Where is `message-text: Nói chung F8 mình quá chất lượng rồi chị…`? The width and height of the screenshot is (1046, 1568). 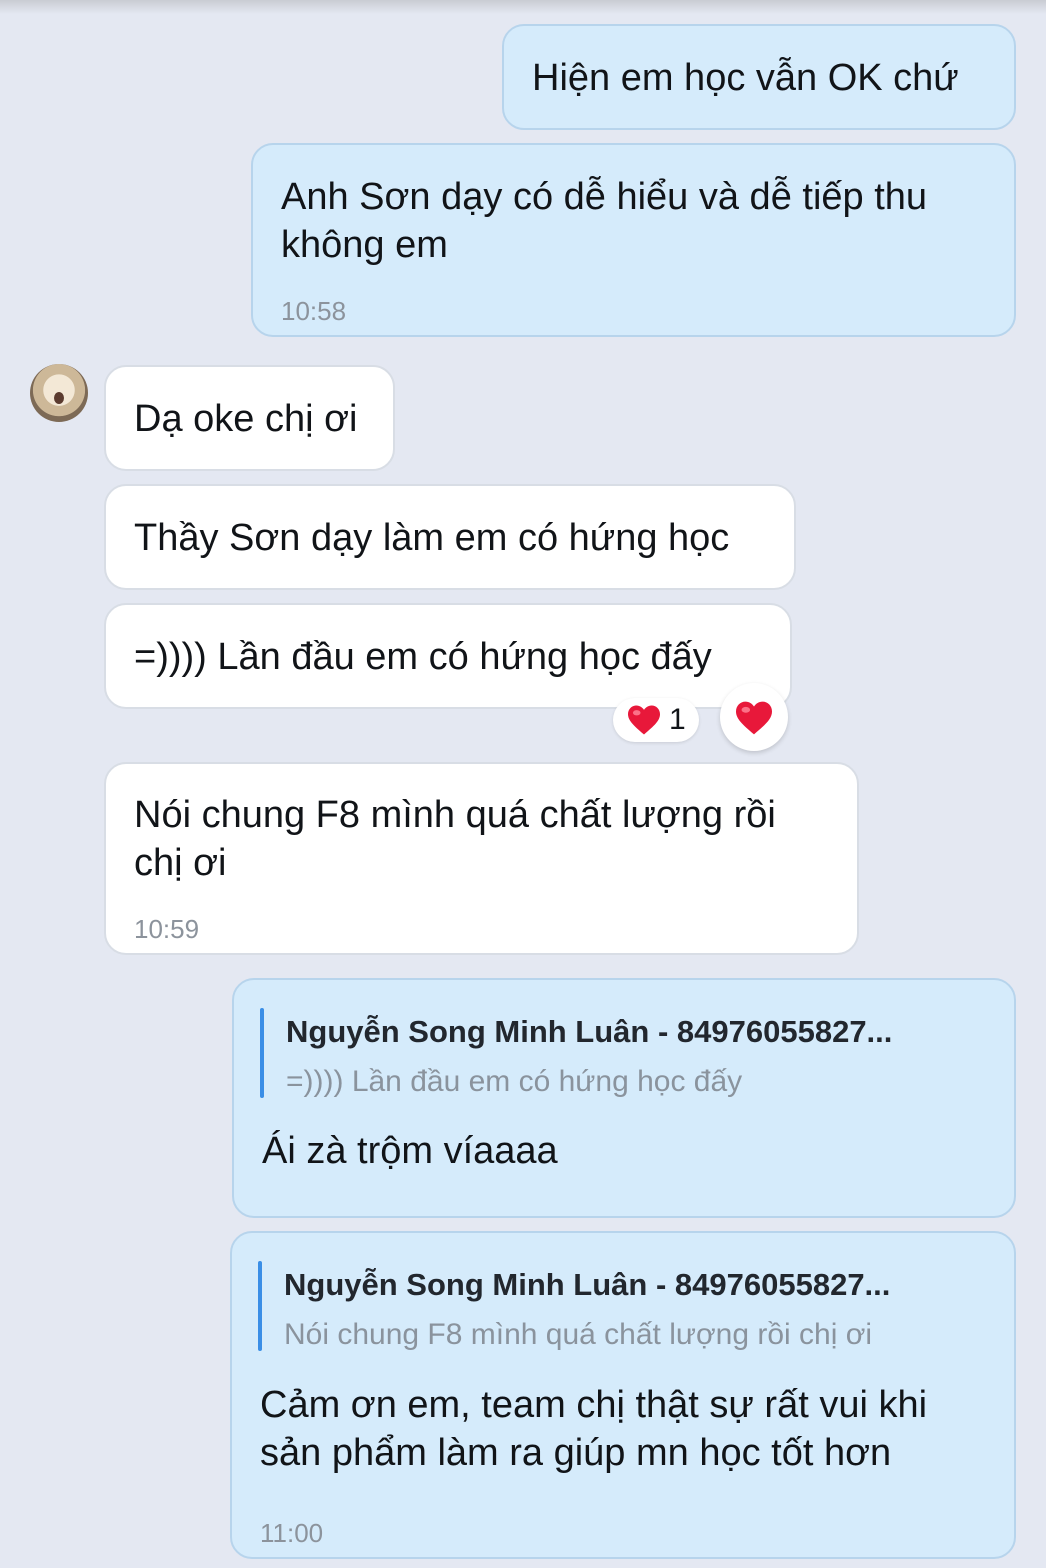 message-text: Nói chung F8 mình quá chất lượng rồi chị… is located at coordinates (455, 839).